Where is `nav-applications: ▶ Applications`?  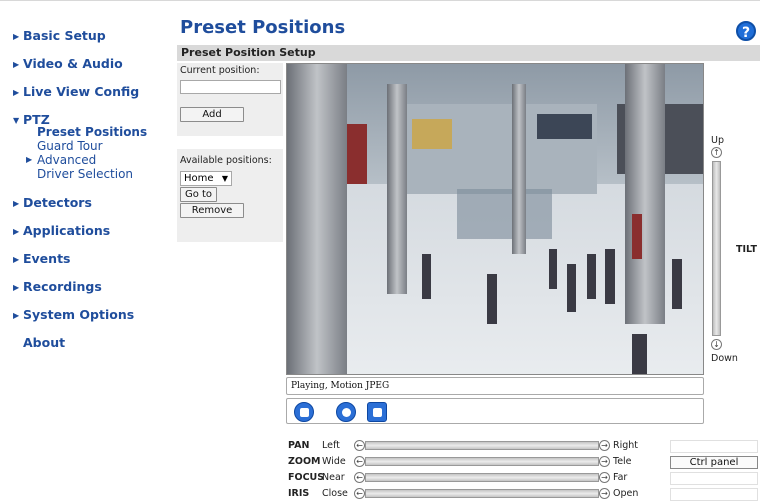
nav-applications: ▶ Applications is located at coordinates (61, 230).